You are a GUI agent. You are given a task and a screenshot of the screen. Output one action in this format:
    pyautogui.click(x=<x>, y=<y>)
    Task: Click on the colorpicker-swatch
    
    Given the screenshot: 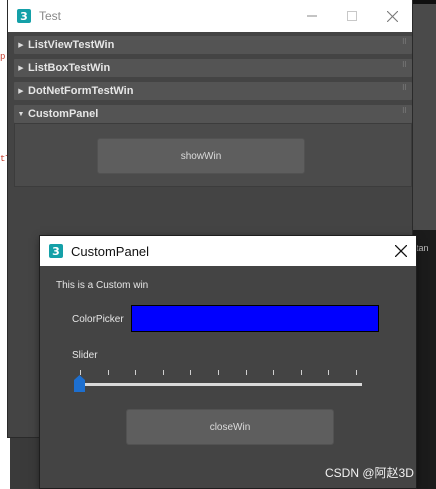 What is the action you would take?
    pyautogui.click(x=255, y=318)
    